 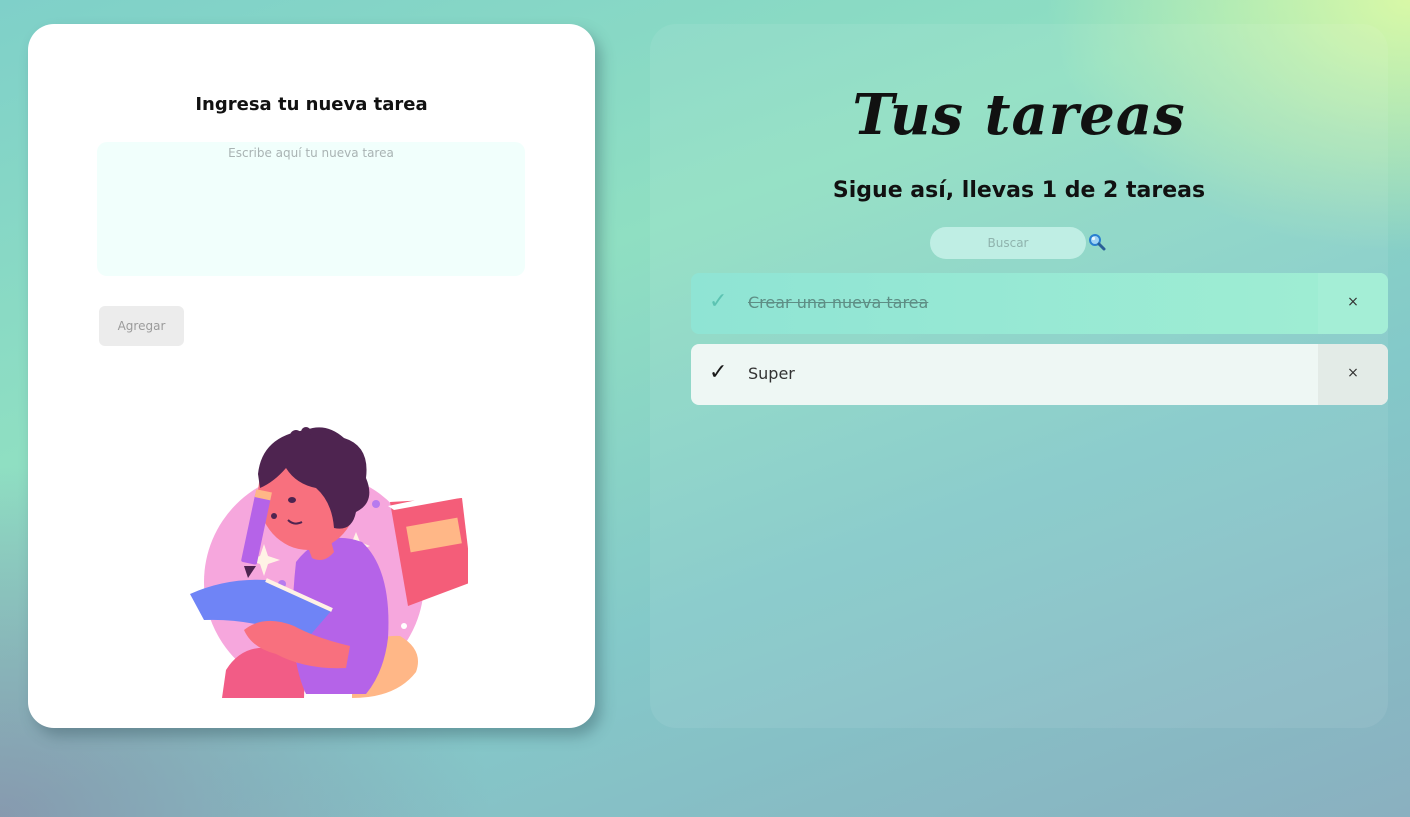 I want to click on add-task-button: Agregar, so click(x=141, y=326).